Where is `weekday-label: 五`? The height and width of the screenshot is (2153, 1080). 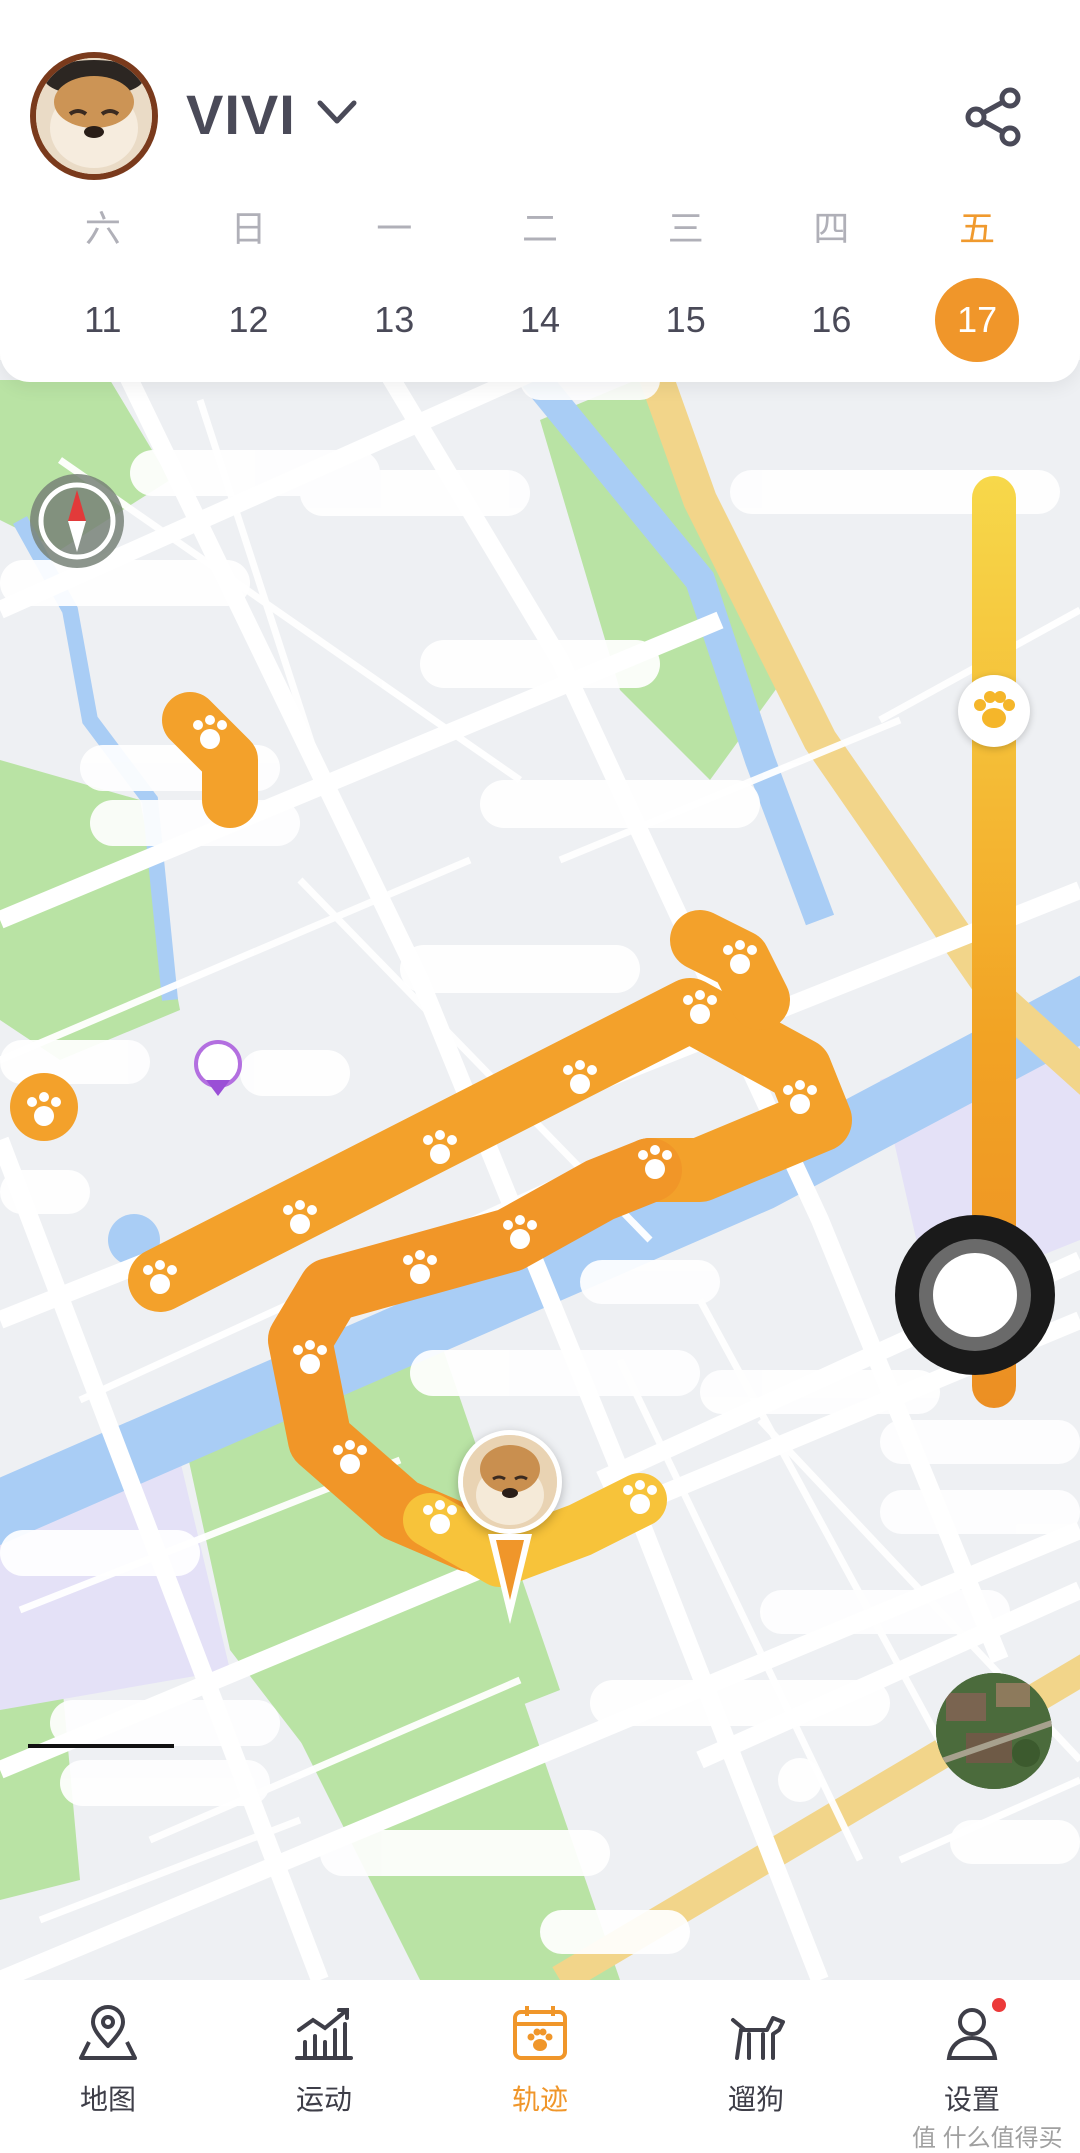
weekday-label: 五 is located at coordinates (977, 228).